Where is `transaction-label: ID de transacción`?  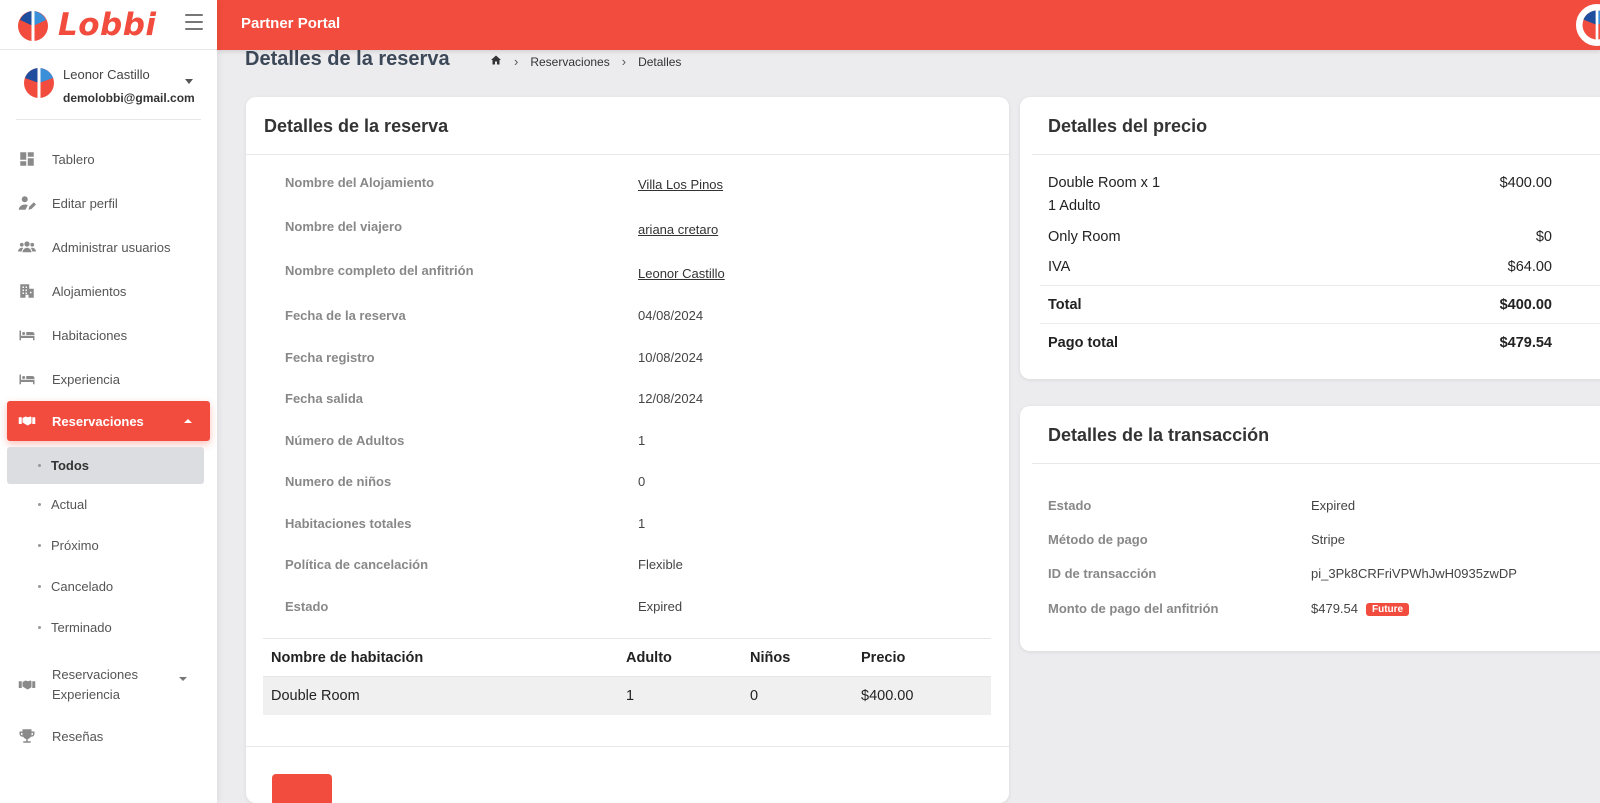 transaction-label: ID de transacción is located at coordinates (1102, 573).